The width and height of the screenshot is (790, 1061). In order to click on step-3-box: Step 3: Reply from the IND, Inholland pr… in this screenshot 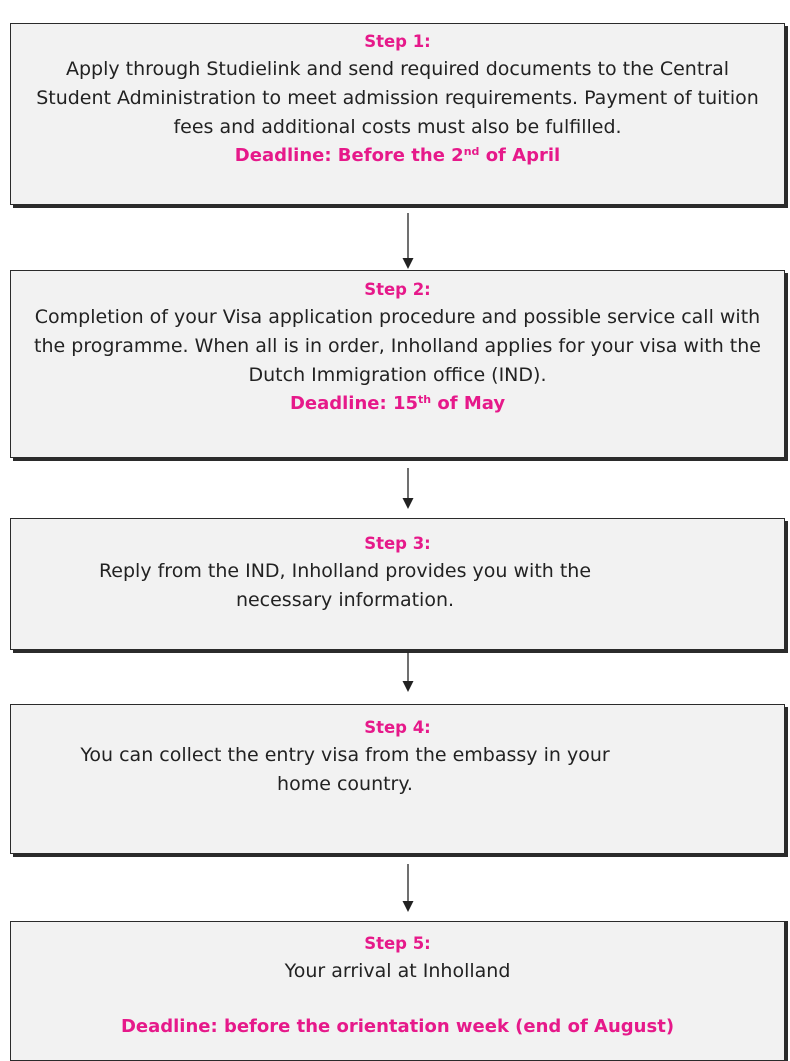, I will do `click(397, 584)`.